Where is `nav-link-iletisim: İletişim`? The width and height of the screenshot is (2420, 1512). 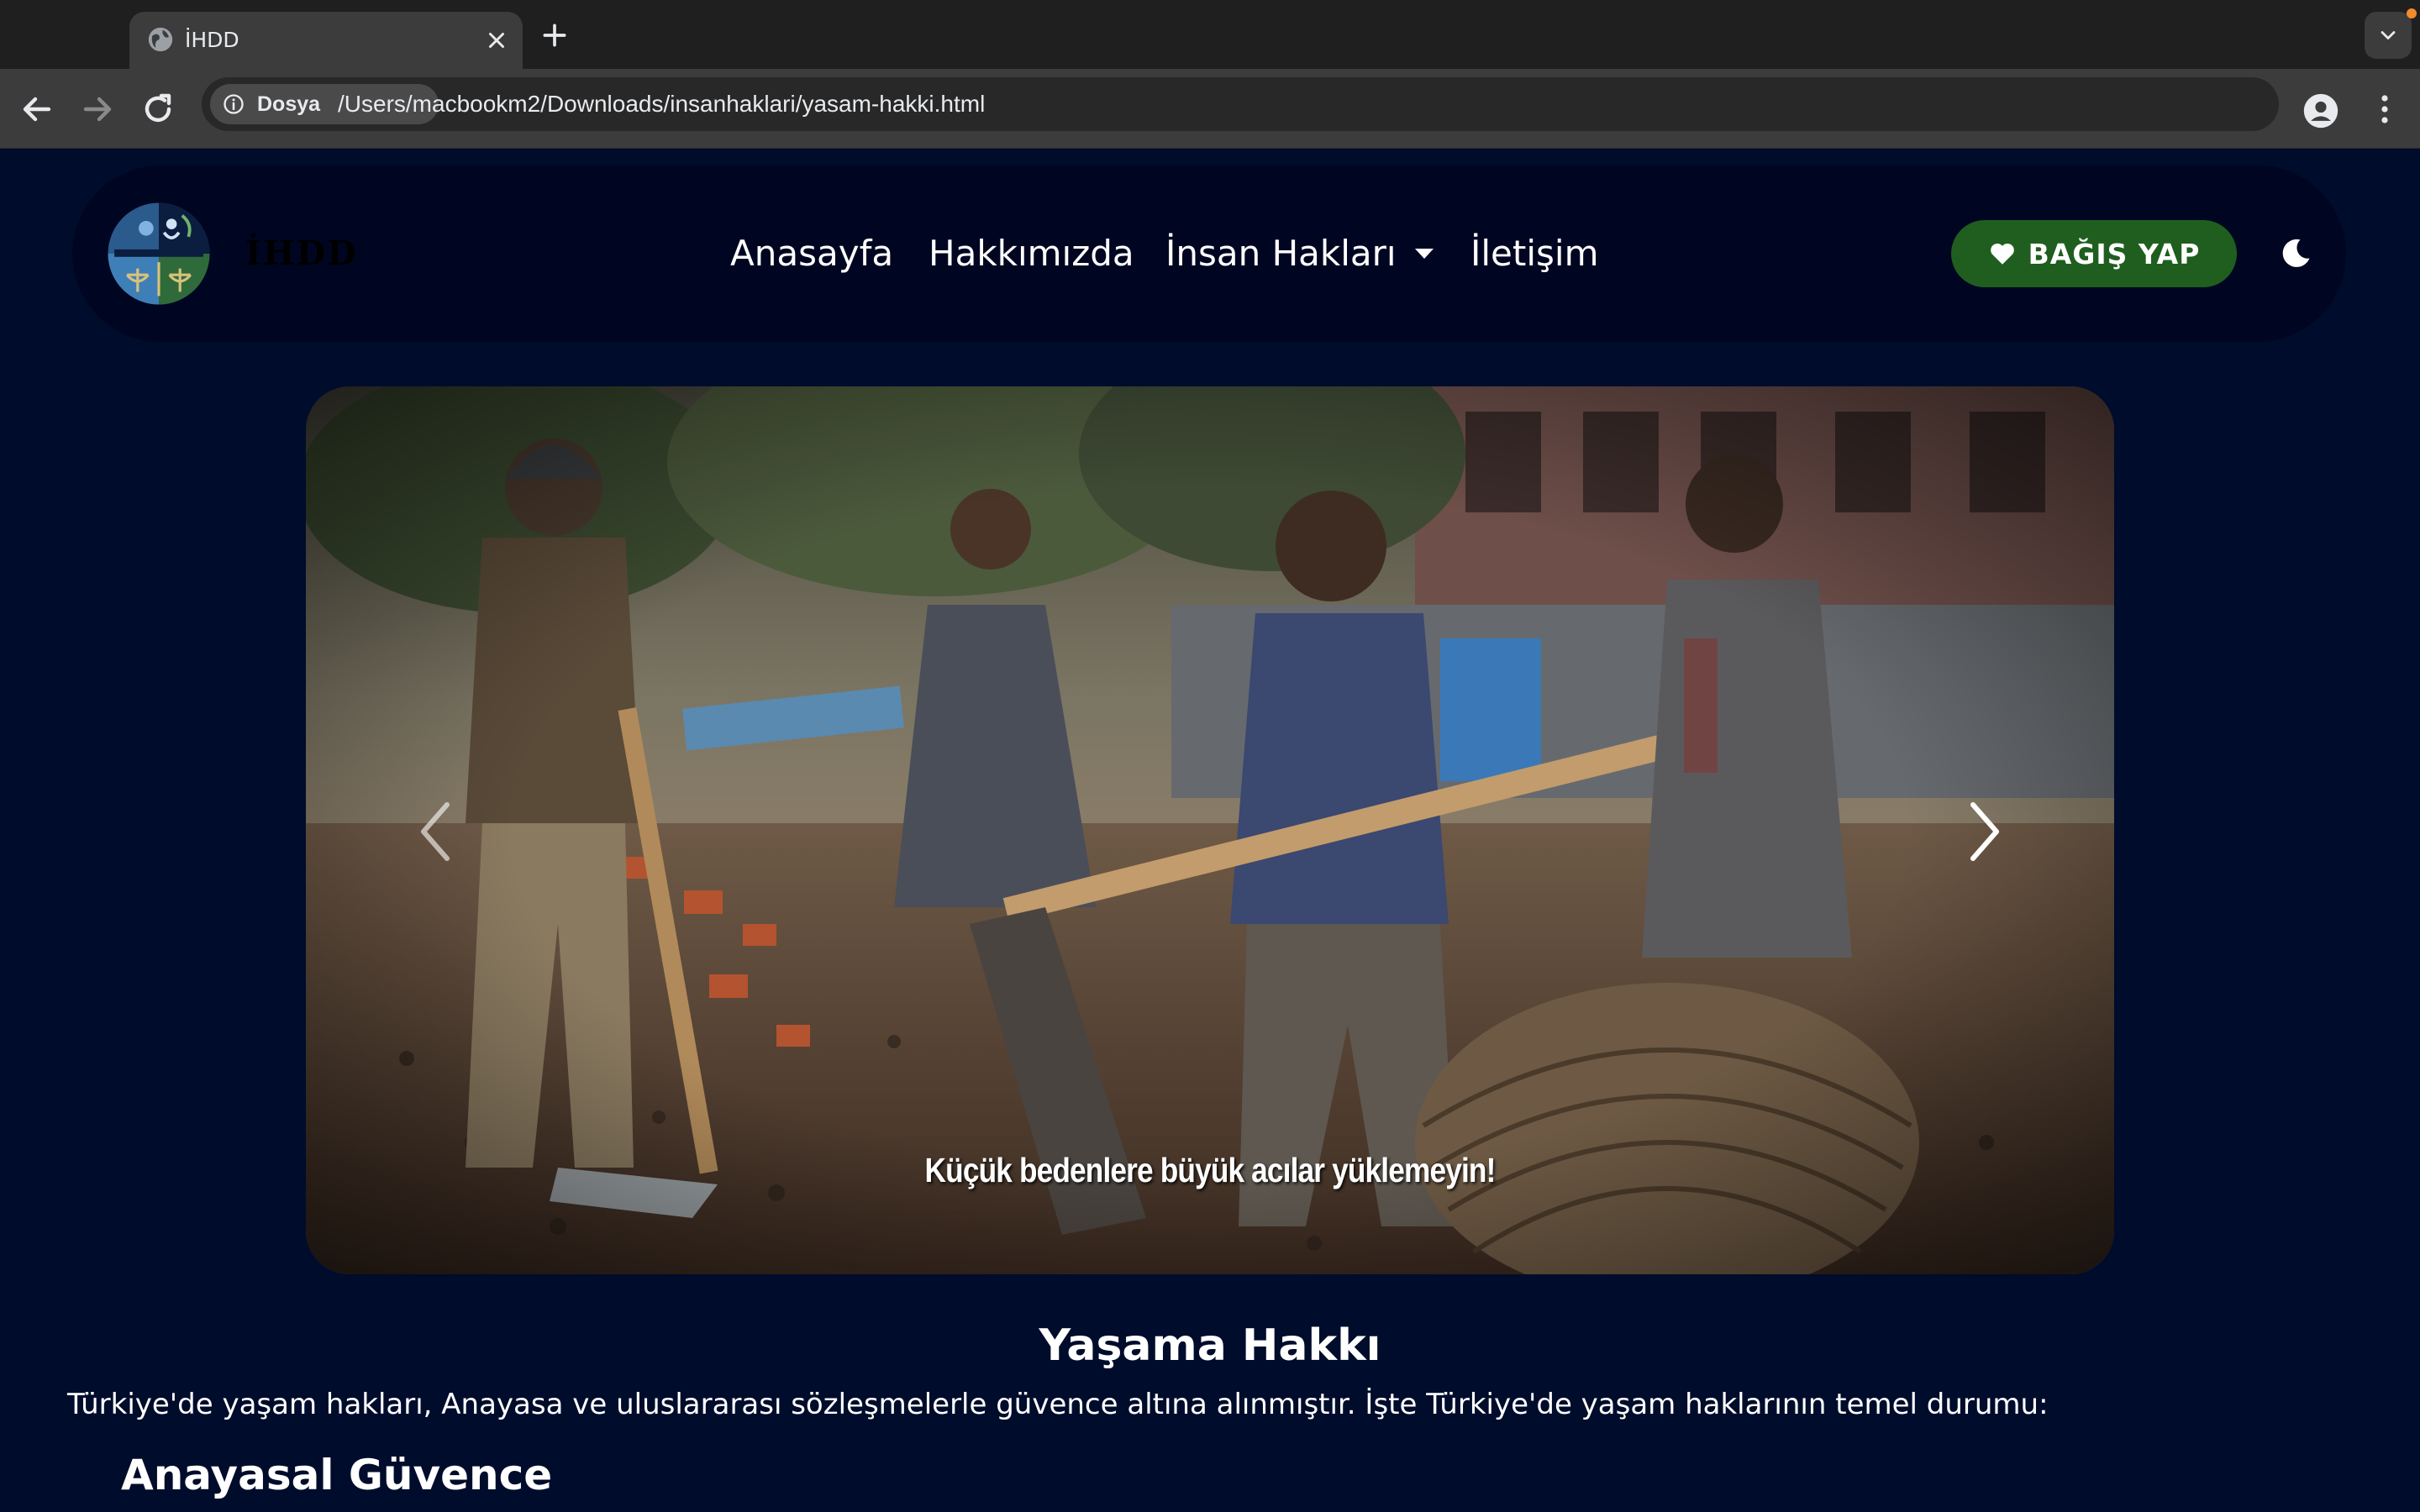 nav-link-iletisim: İletişim is located at coordinates (1534, 253).